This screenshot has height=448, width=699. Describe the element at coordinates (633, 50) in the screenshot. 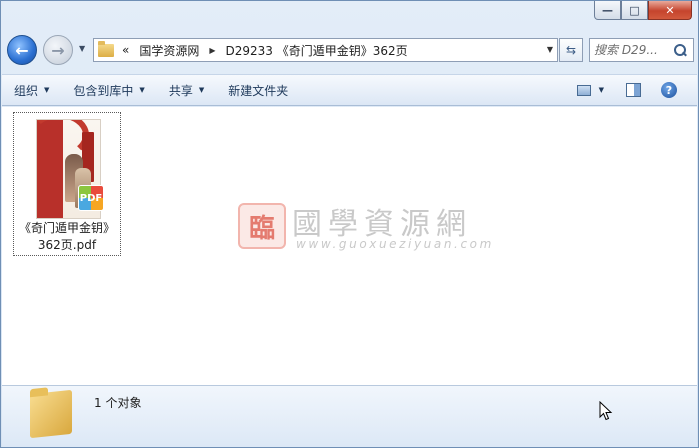

I see `search-input` at that location.